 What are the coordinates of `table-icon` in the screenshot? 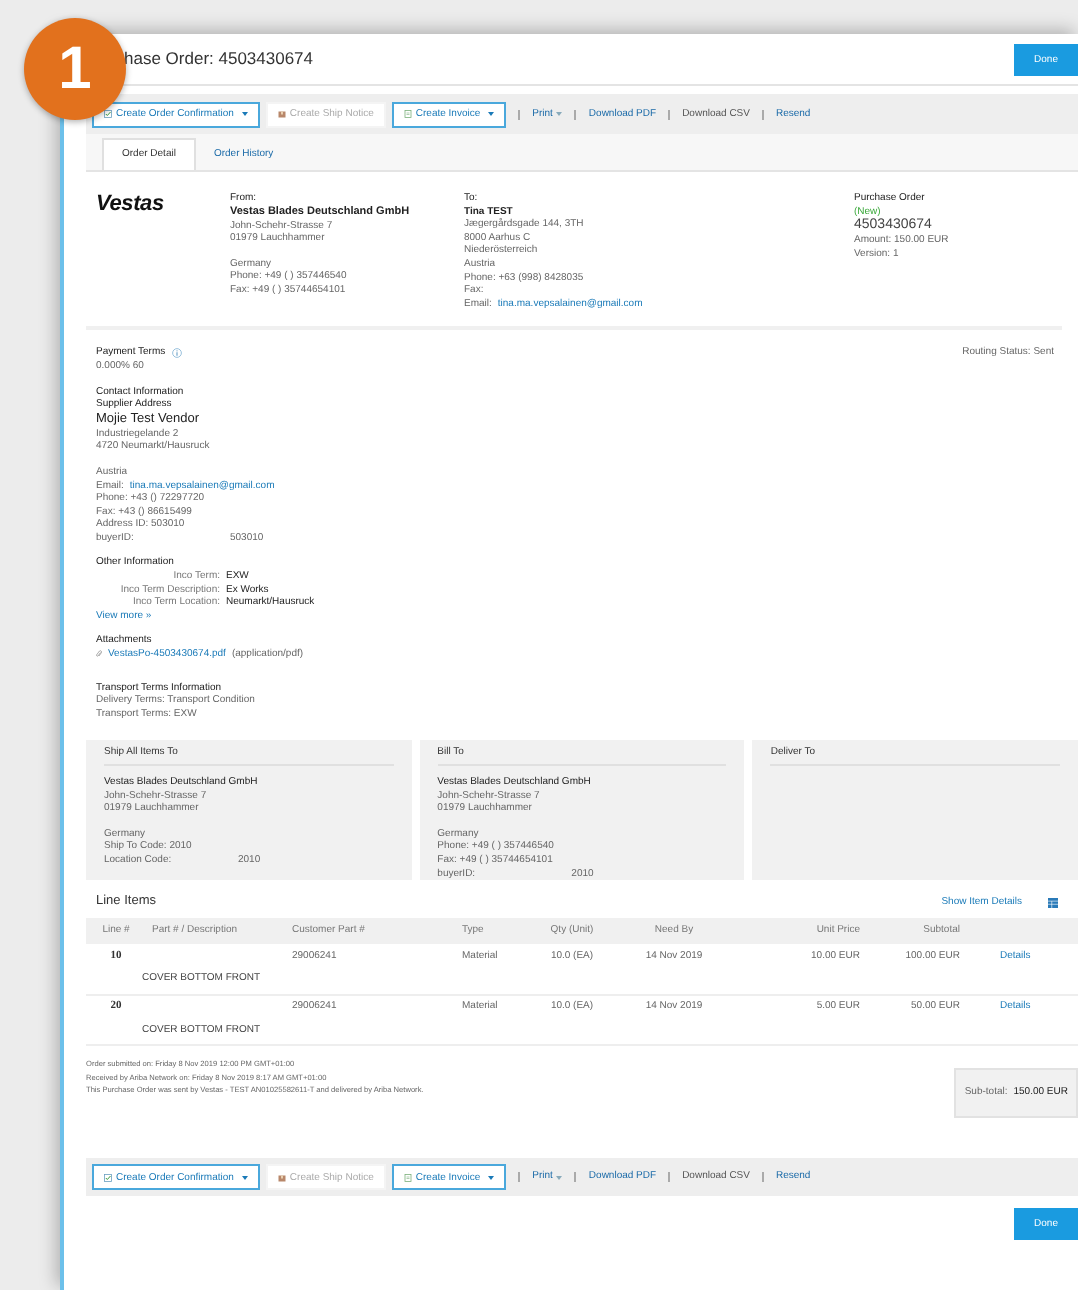 It's located at (1053, 903).